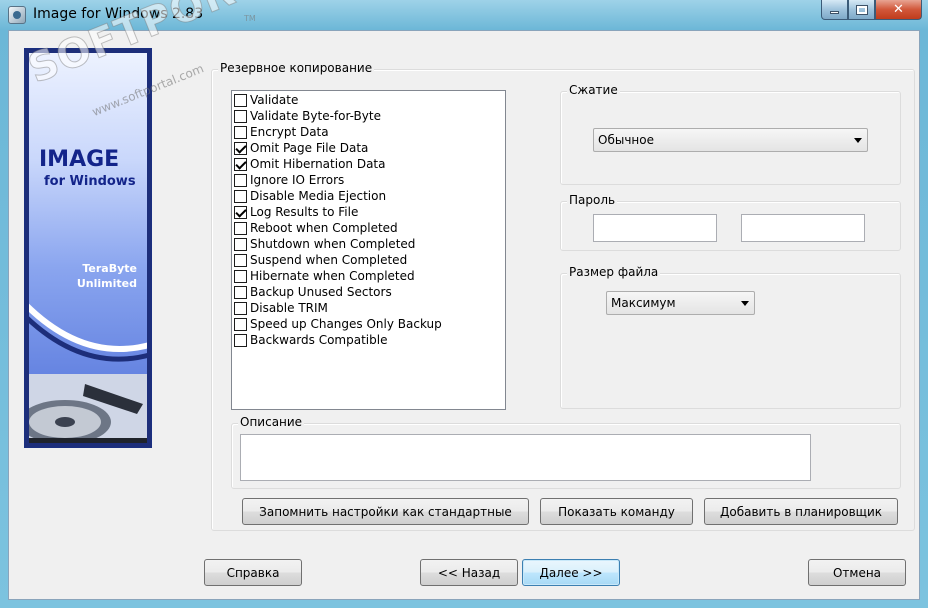  What do you see at coordinates (318, 164) in the screenshot?
I see `option-label: Omit Hibernation Data` at bounding box center [318, 164].